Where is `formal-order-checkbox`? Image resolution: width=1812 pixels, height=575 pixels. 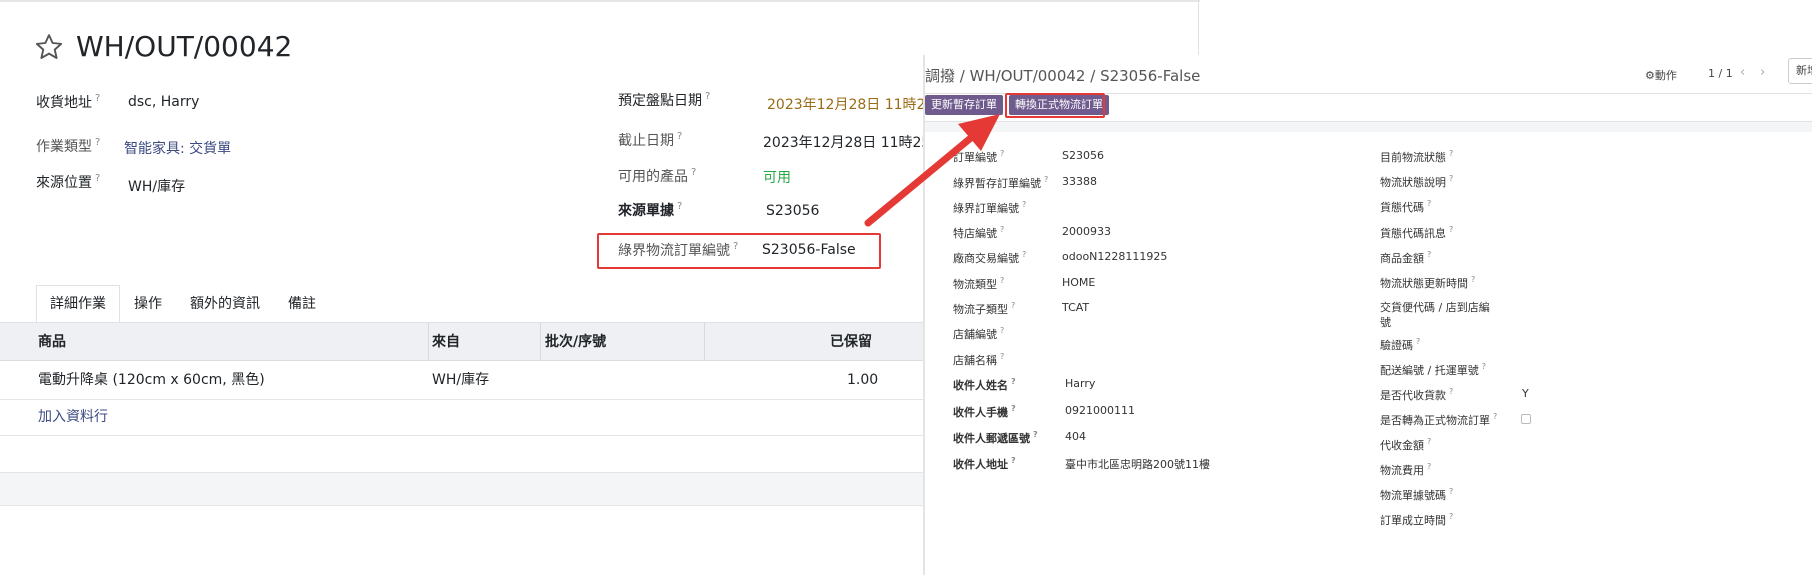
formal-order-checkbox is located at coordinates (1526, 419).